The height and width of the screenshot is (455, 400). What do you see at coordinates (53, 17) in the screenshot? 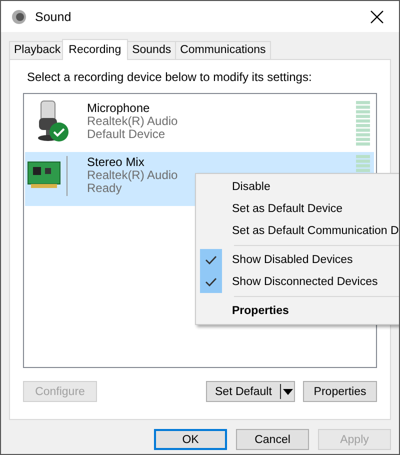
I see `window-title: Sound` at bounding box center [53, 17].